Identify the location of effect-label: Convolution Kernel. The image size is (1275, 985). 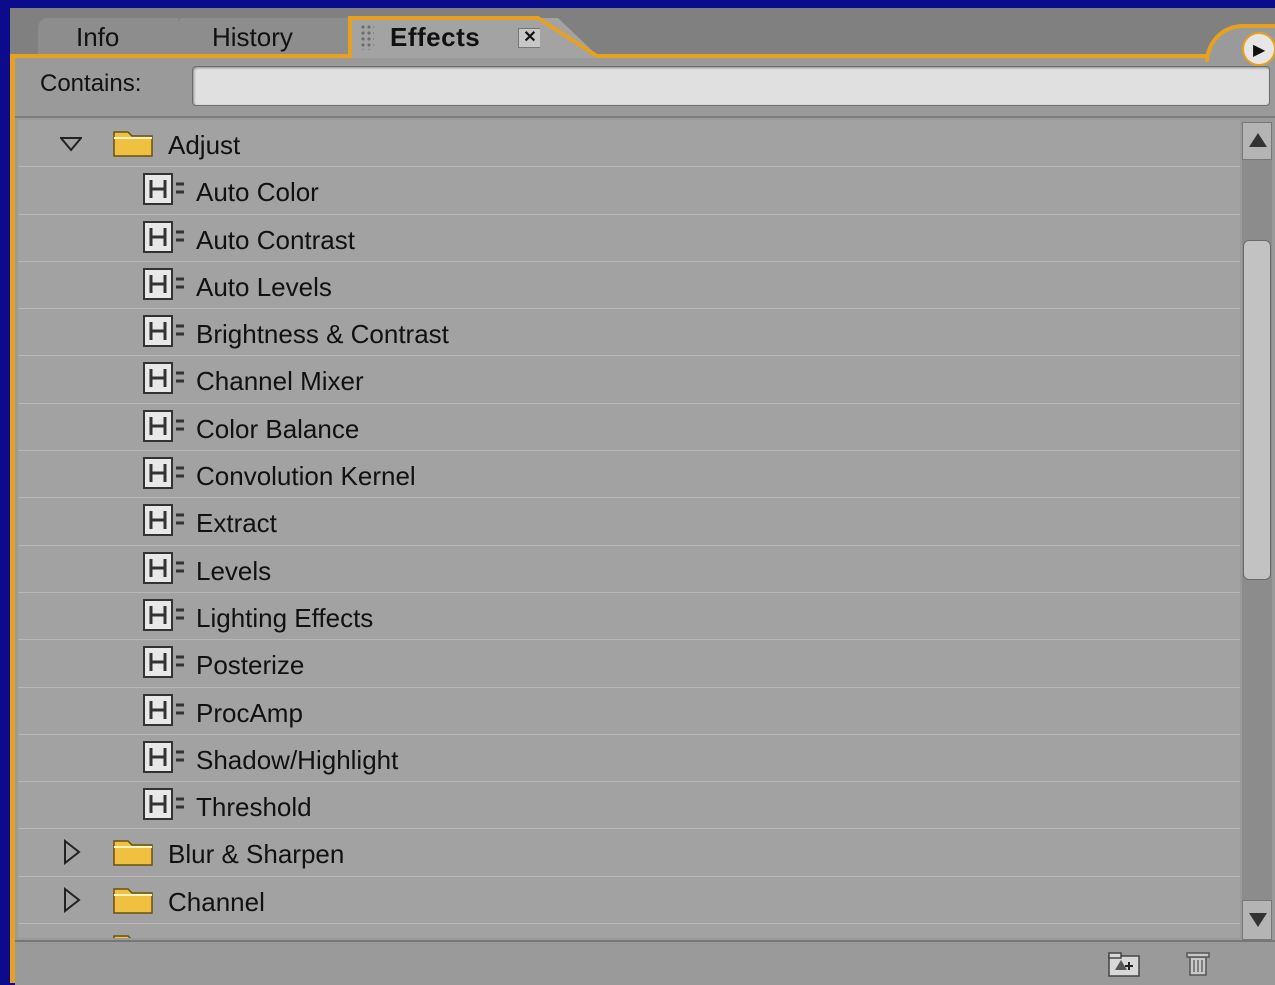
(306, 476).